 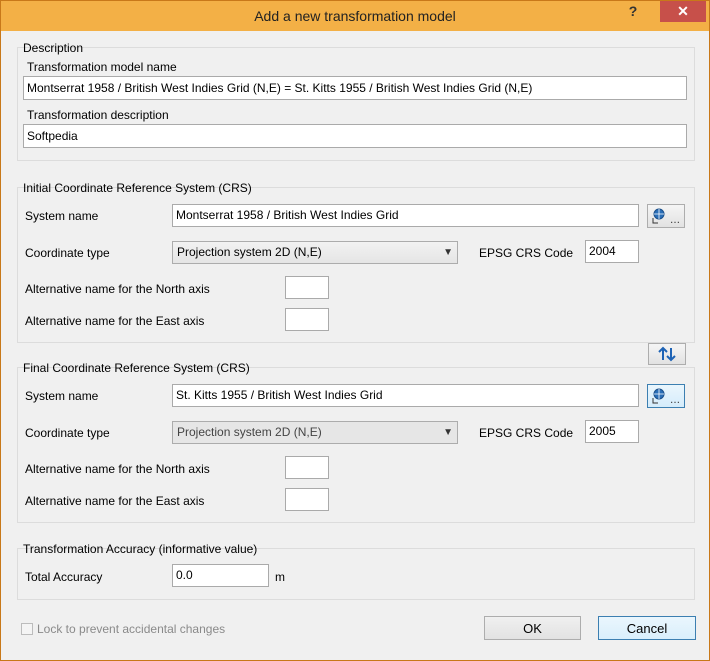 What do you see at coordinates (307, 467) in the screenshot?
I see `final-north-axis-input` at bounding box center [307, 467].